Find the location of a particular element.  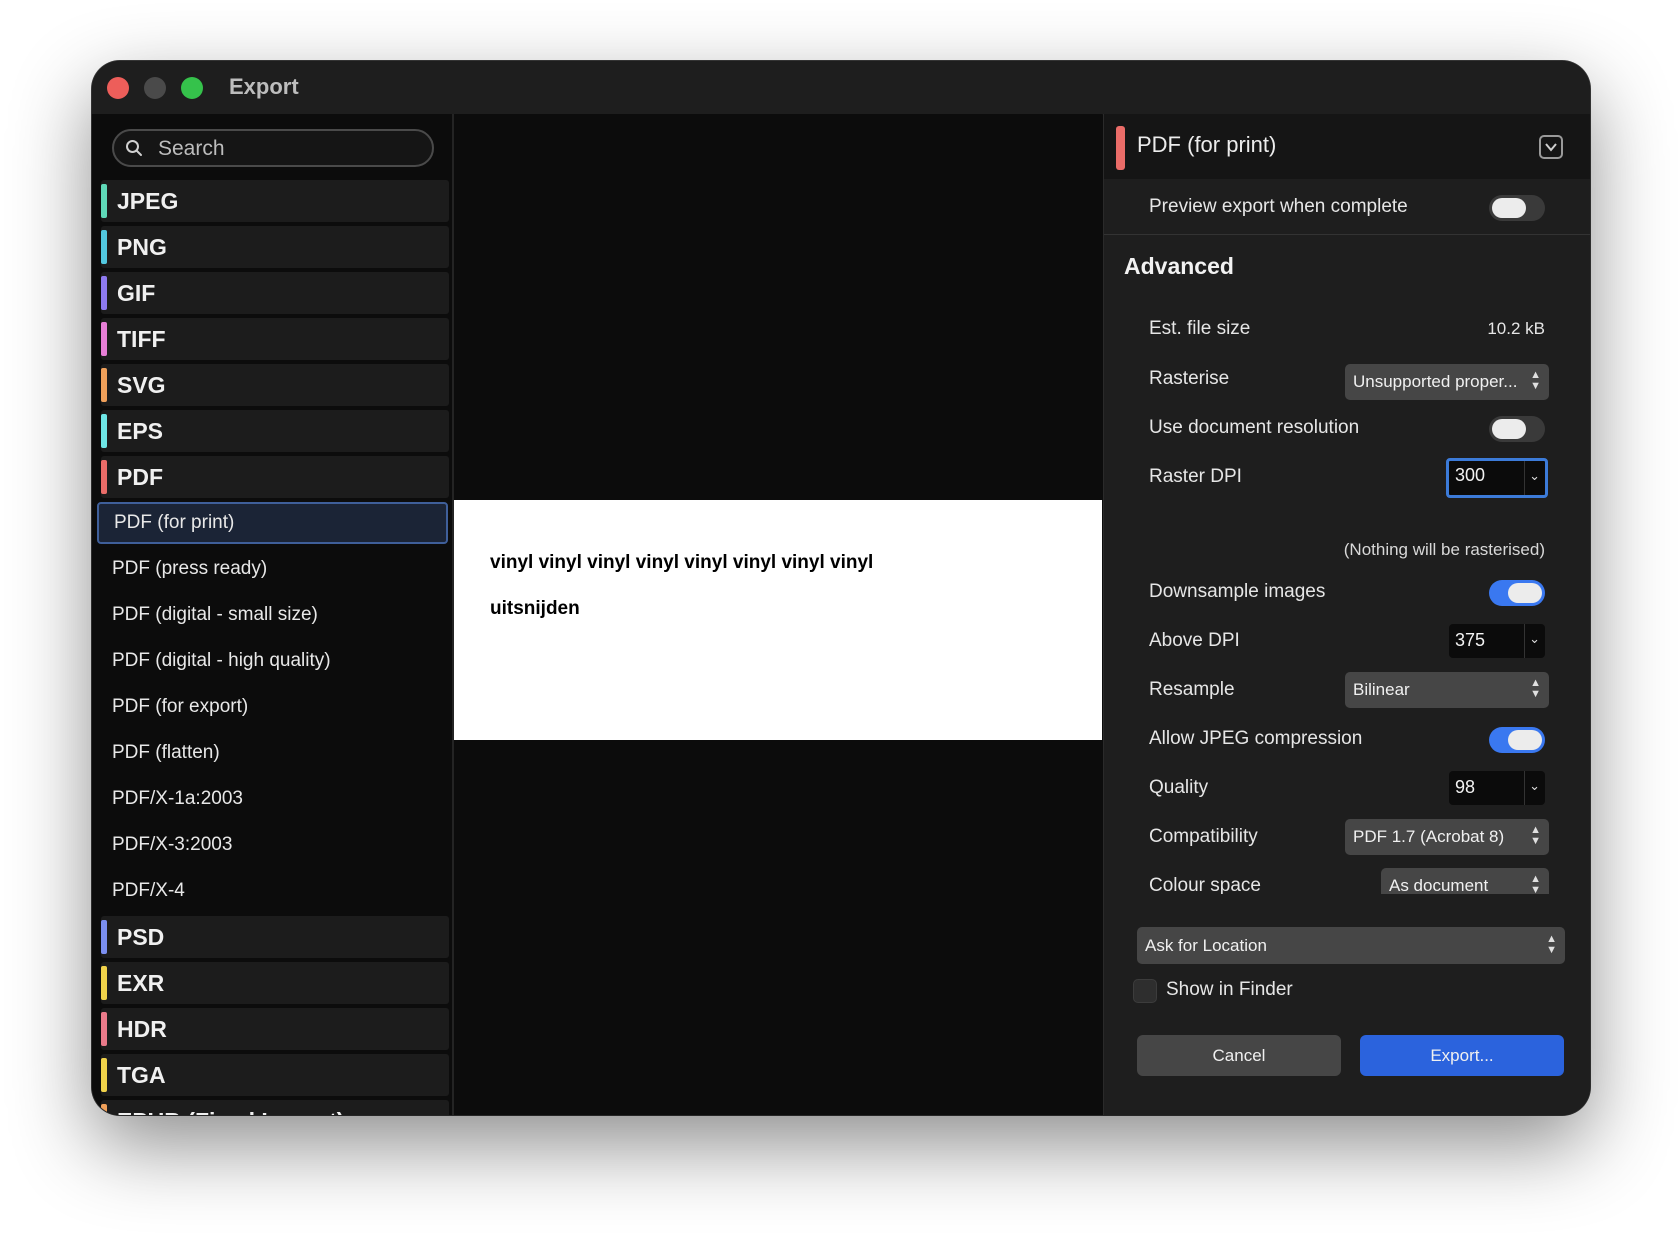

preview-when-complete-label: Preview export when complete is located at coordinates (1278, 206).